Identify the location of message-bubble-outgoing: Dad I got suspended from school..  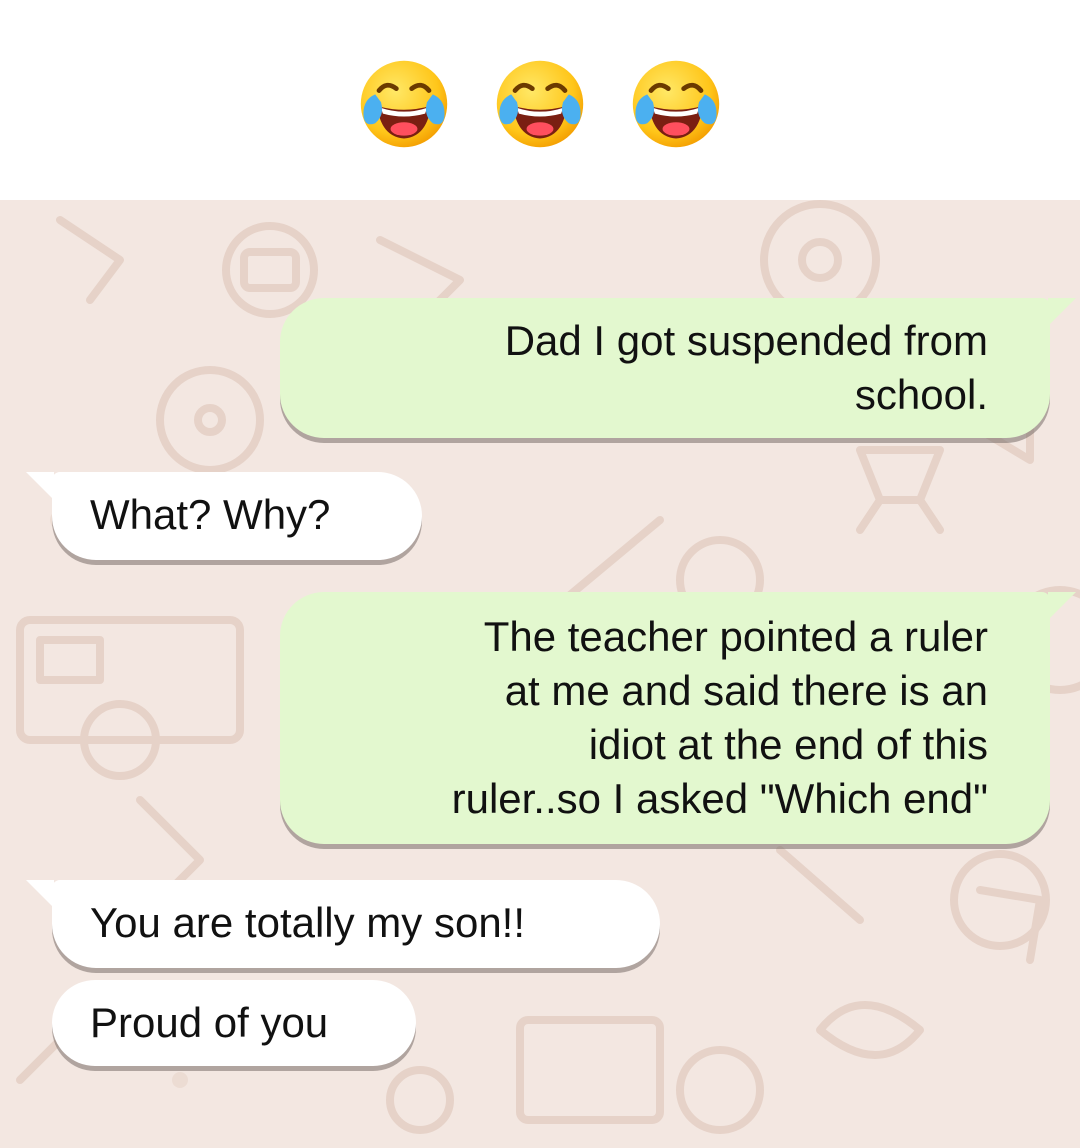
(678, 368).